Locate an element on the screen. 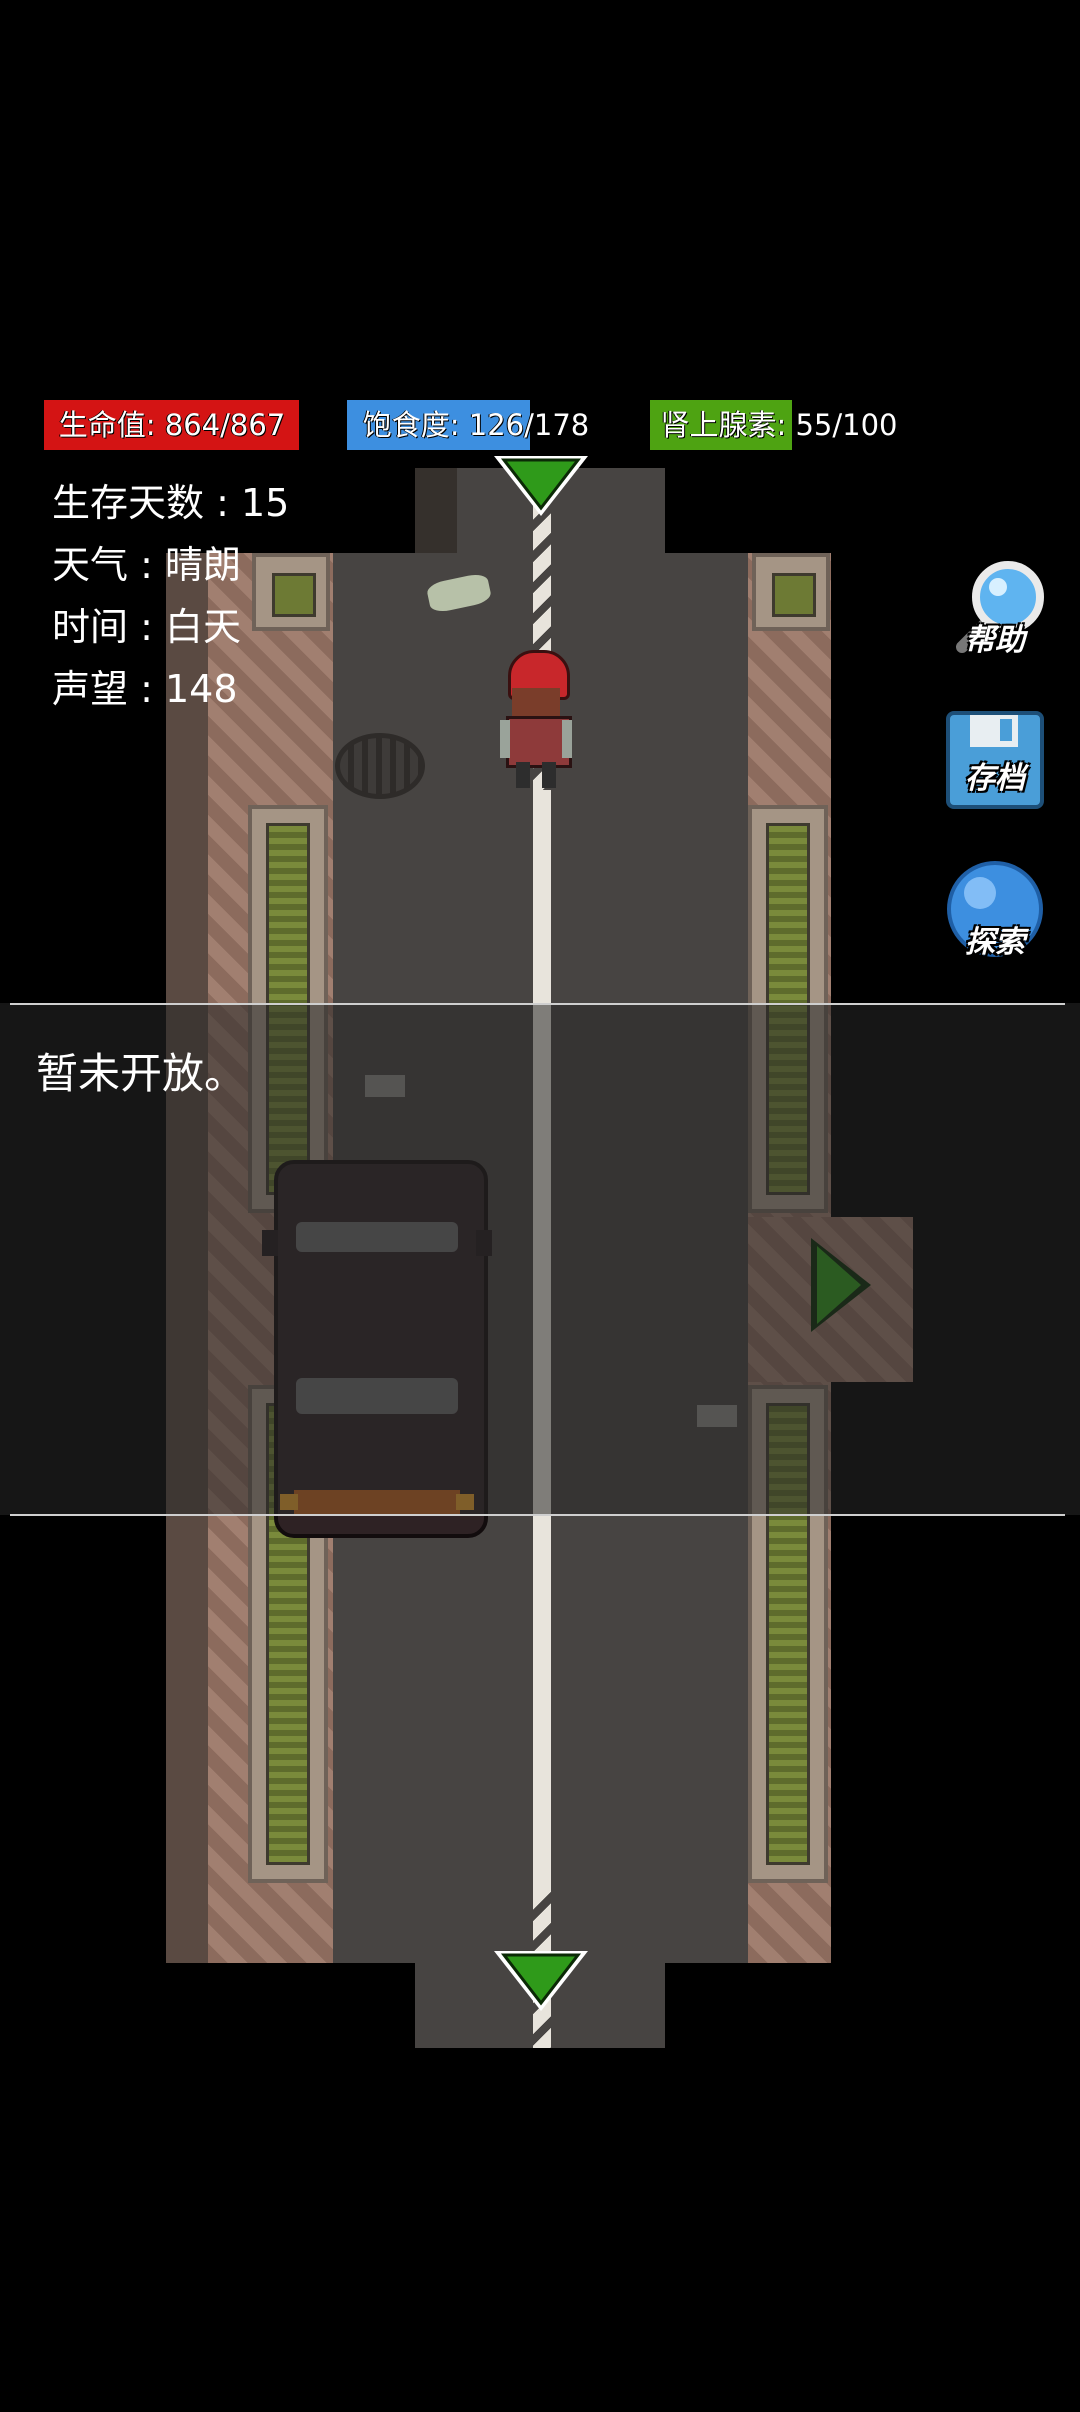  message-text: 暂未开放。 is located at coordinates (141, 1073).